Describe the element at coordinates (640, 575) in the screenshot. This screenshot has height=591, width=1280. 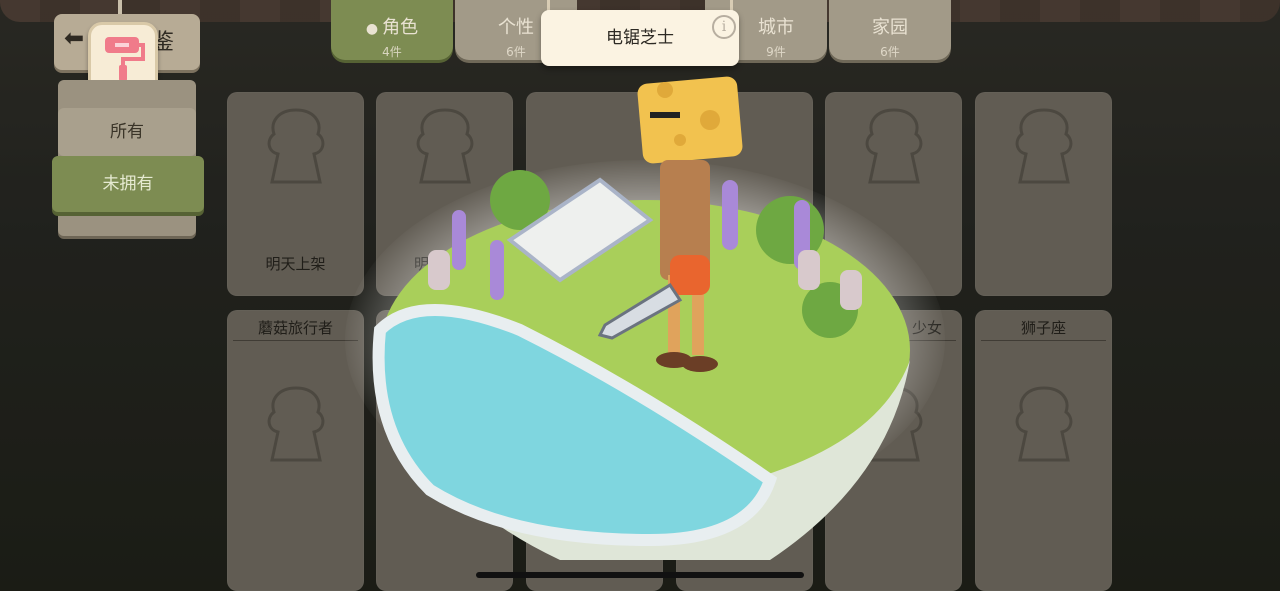
I see `home-indicator` at that location.